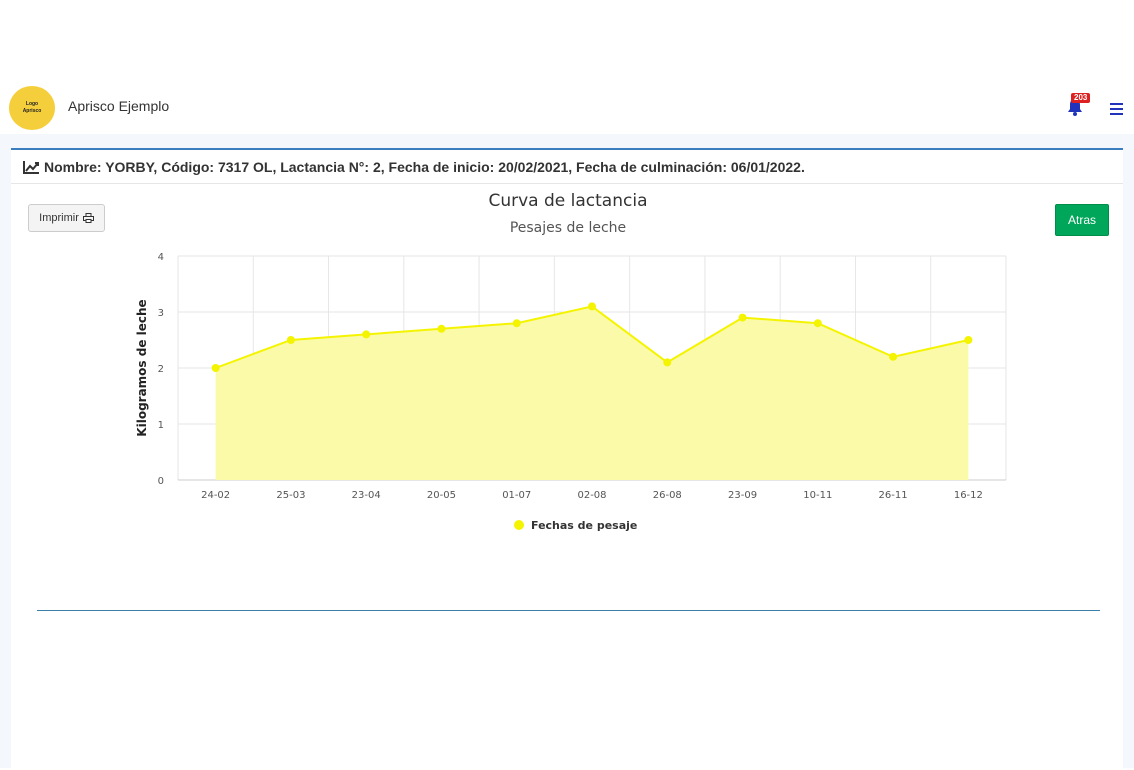  I want to click on x-tick-label: 26-11, so click(893, 495).